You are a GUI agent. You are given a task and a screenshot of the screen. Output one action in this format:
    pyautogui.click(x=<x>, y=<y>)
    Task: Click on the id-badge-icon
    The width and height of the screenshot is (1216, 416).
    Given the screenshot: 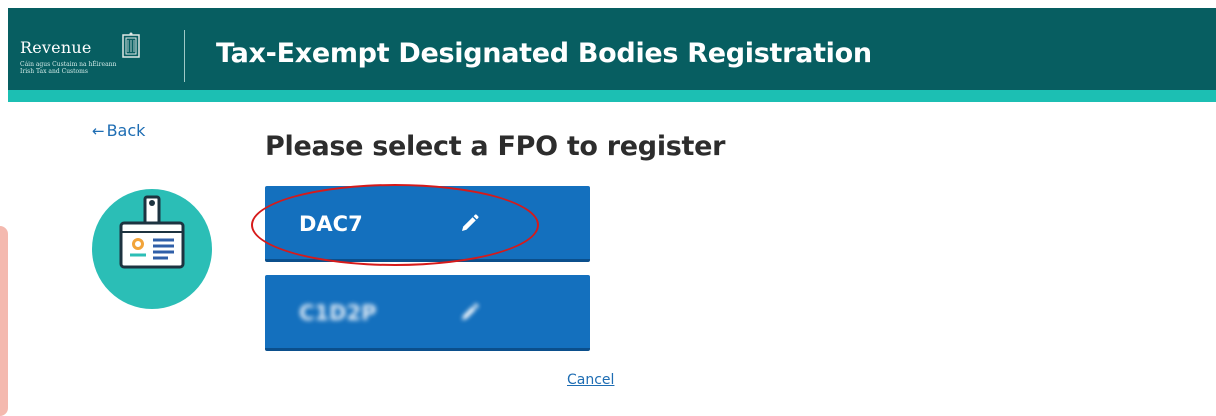 What is the action you would take?
    pyautogui.click(x=152, y=232)
    